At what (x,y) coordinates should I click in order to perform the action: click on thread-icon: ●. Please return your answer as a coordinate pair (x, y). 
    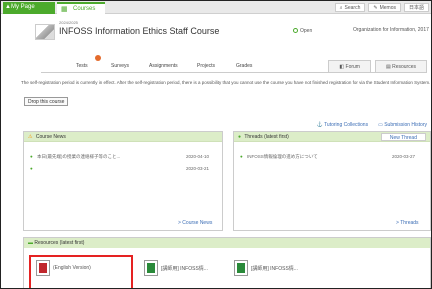
    Looking at the image, I should click on (240, 137).